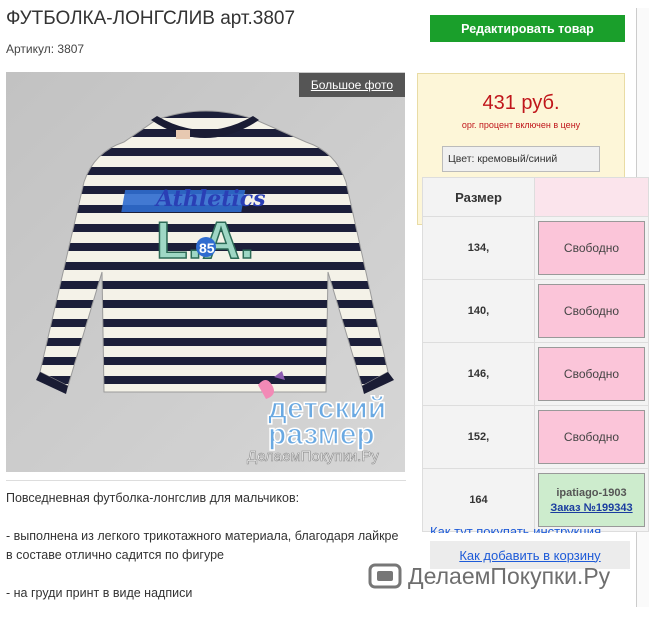 The image size is (649, 622). Describe the element at coordinates (210, 199) in the screenshot. I see `svg-text: Athletics` at that location.